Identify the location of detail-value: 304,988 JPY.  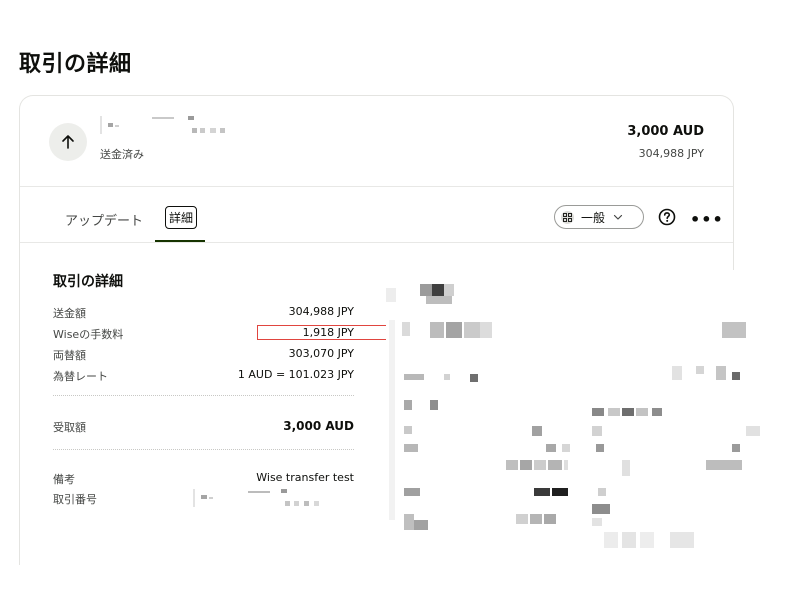
(321, 311).